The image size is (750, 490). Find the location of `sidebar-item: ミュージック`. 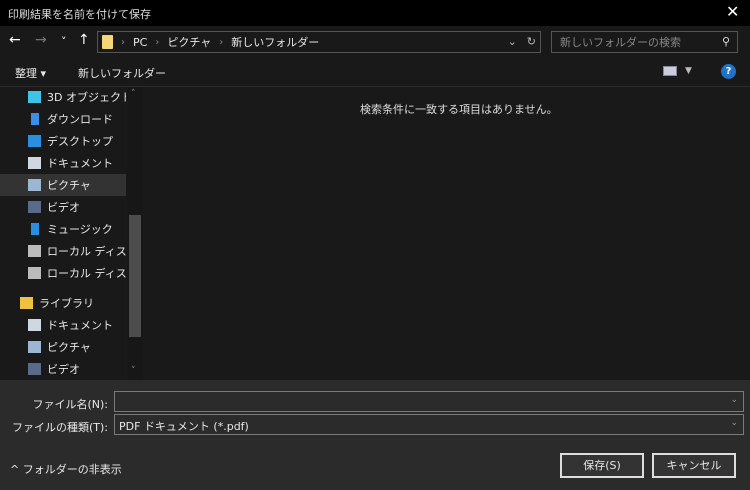

sidebar-item: ミュージック is located at coordinates (63, 229).